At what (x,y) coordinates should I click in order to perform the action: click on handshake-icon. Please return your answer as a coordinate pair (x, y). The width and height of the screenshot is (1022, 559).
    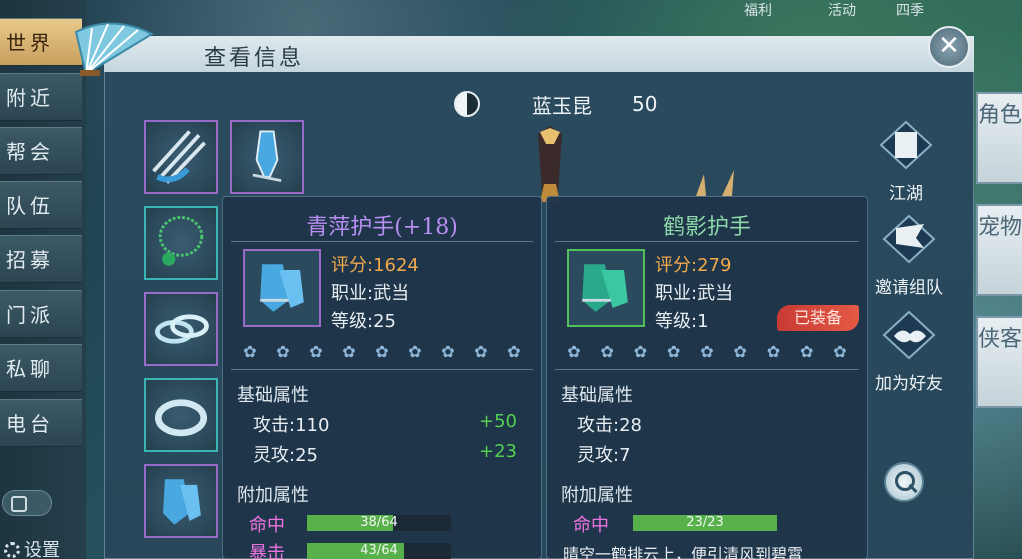
    Looking at the image, I should click on (909, 335).